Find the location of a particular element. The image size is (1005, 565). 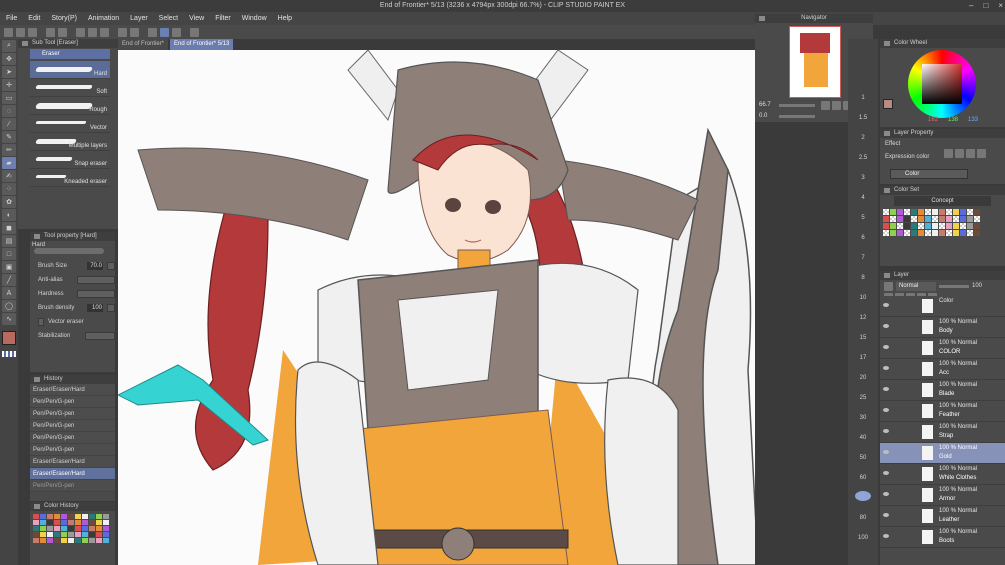

color-value-b: 133 is located at coordinates (973, 120).